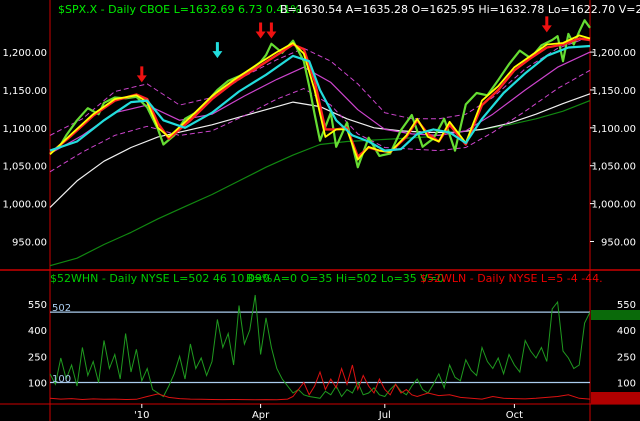  I want to click on breadth-header-wl: $52WLN - Daily NYSE L=5 -4 -44., so click(511, 278).